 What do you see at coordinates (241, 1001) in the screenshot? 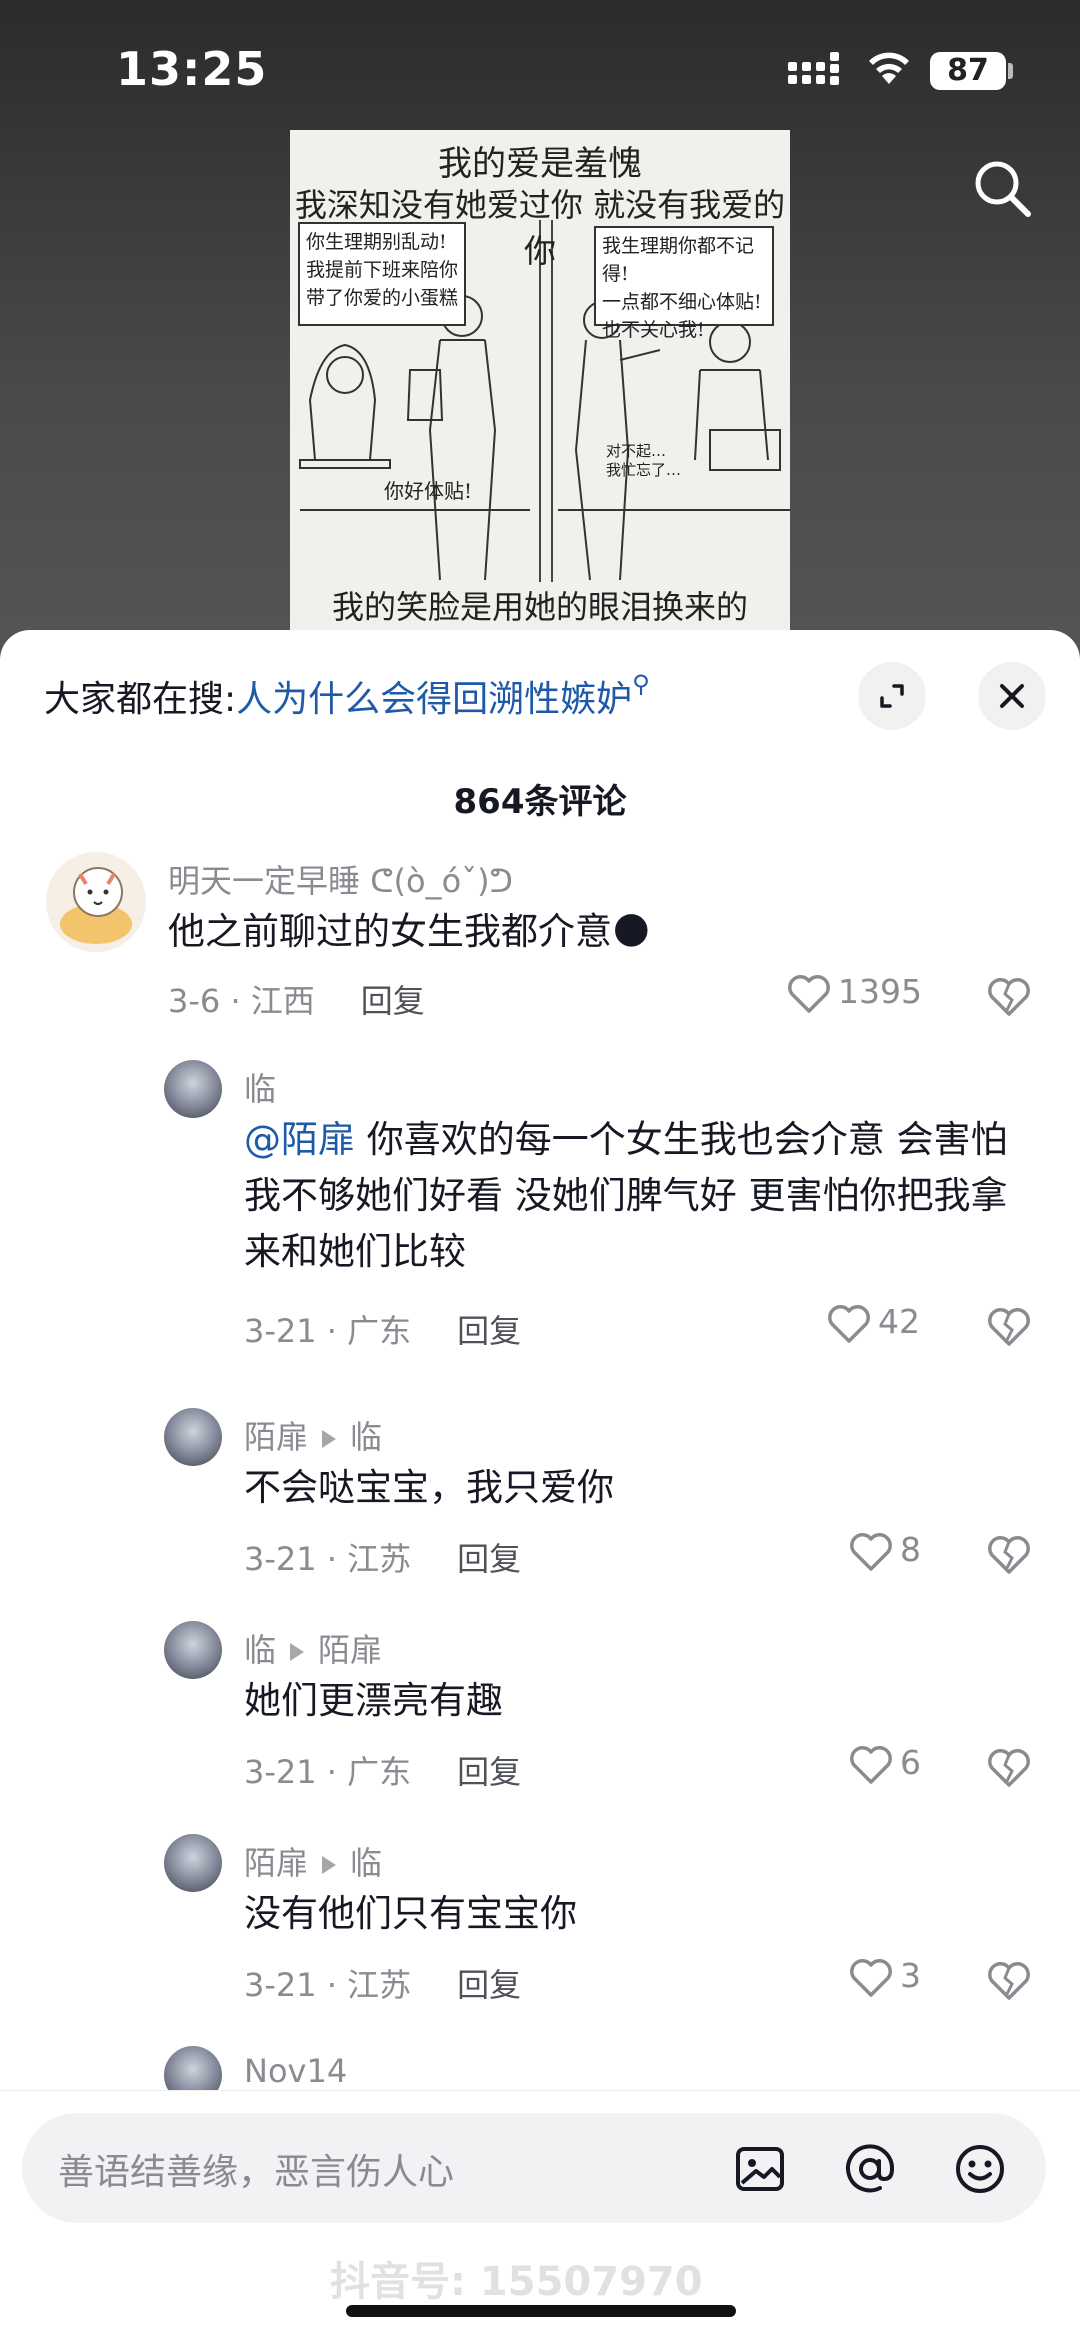
I see `comment-date-location: 3-6 · 江西` at bounding box center [241, 1001].